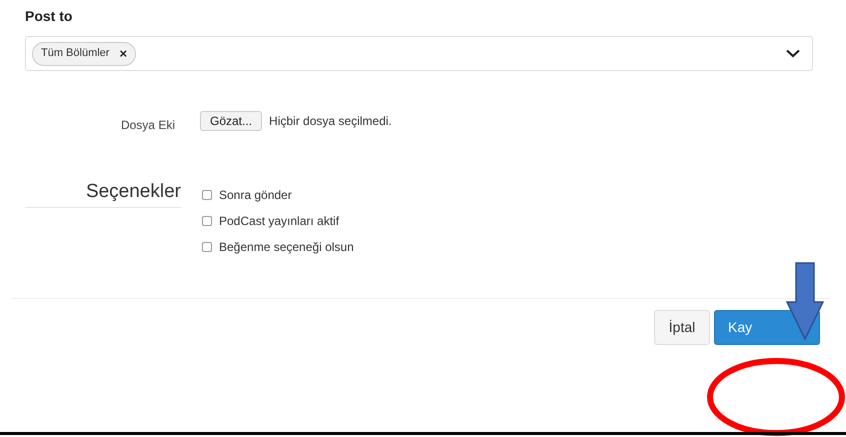 The height and width of the screenshot is (437, 846). What do you see at coordinates (147, 125) in the screenshot?
I see `field-label: Dosya Eki` at bounding box center [147, 125].